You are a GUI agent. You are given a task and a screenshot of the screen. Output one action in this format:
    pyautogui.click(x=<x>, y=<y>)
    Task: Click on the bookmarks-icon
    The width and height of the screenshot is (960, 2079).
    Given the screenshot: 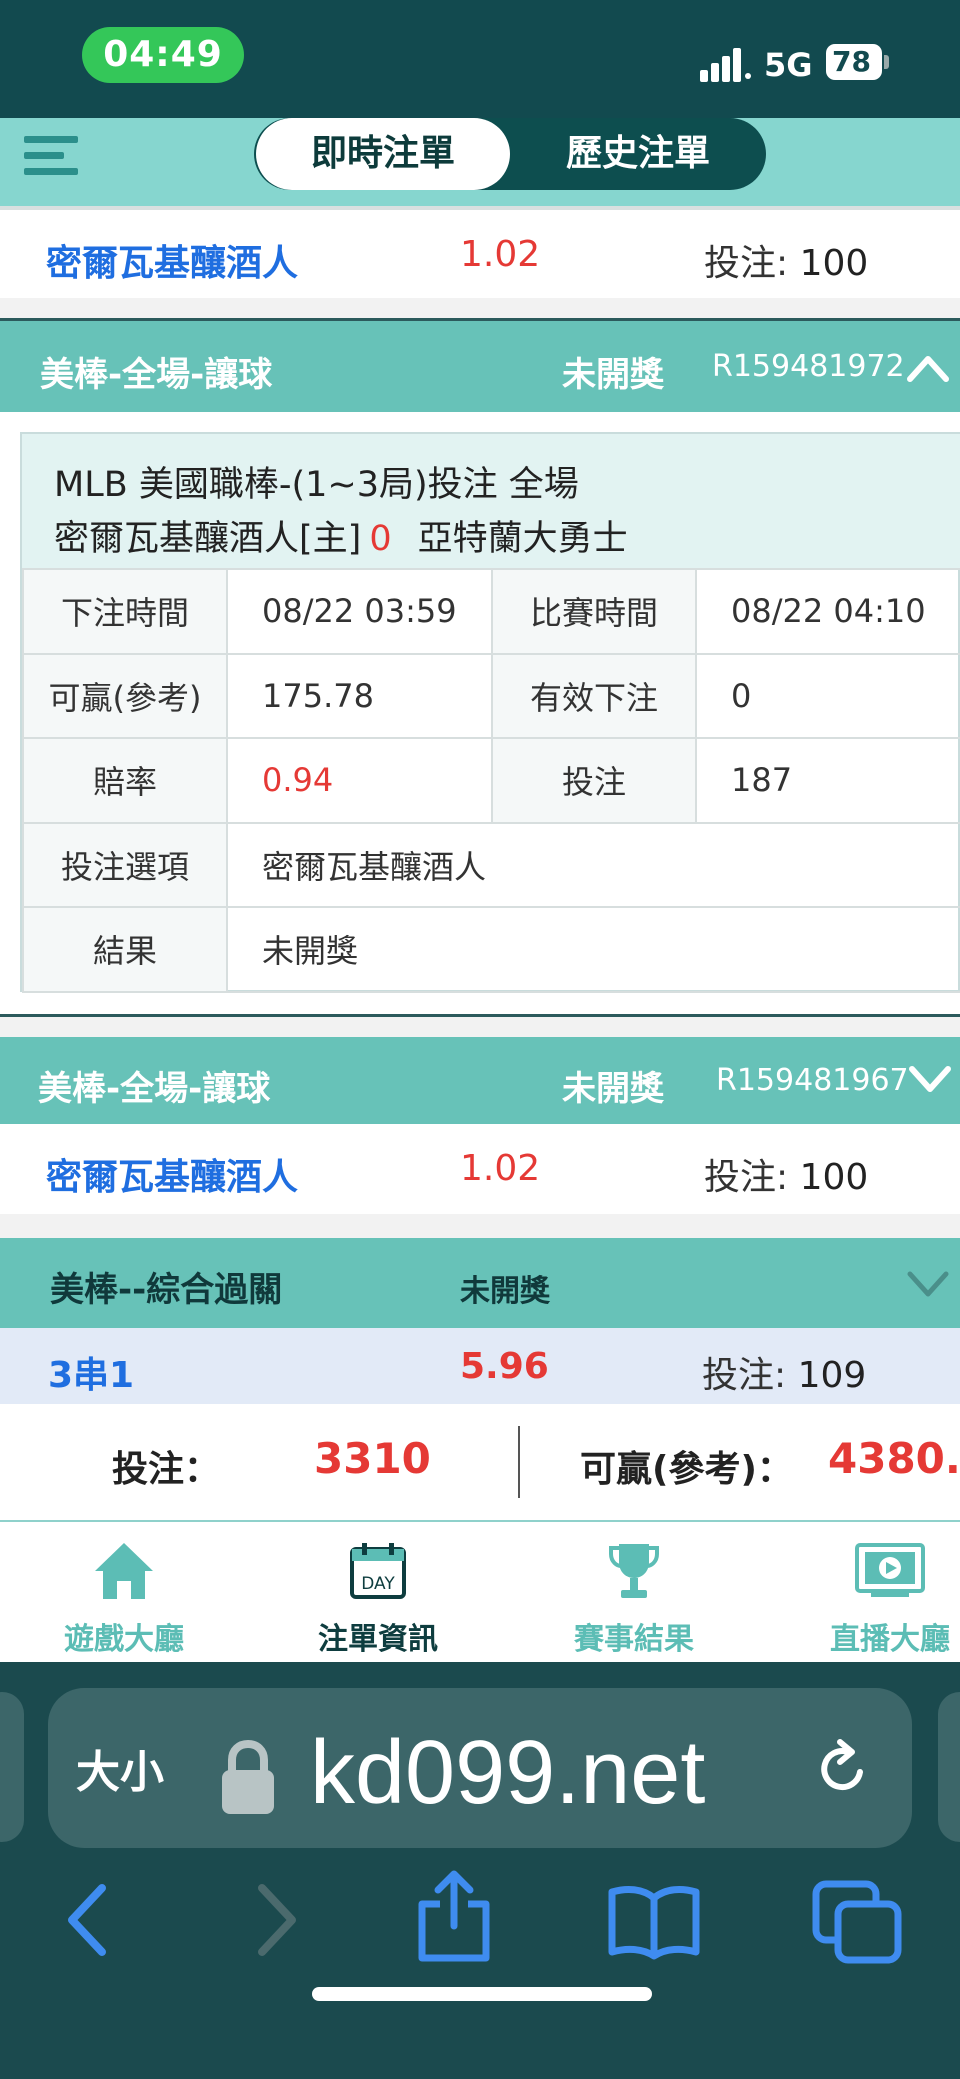 What is the action you would take?
    pyautogui.click(x=654, y=1922)
    